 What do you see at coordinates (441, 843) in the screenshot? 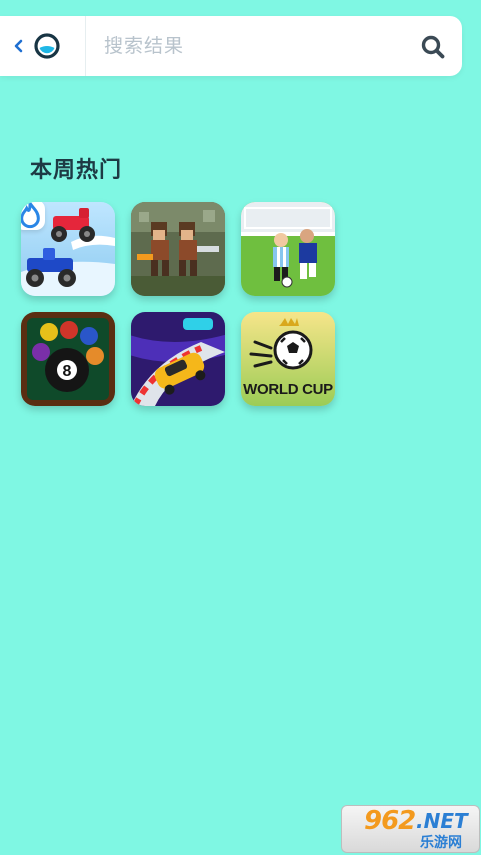
I see `watermark-subtitle: 乐游网` at bounding box center [441, 843].